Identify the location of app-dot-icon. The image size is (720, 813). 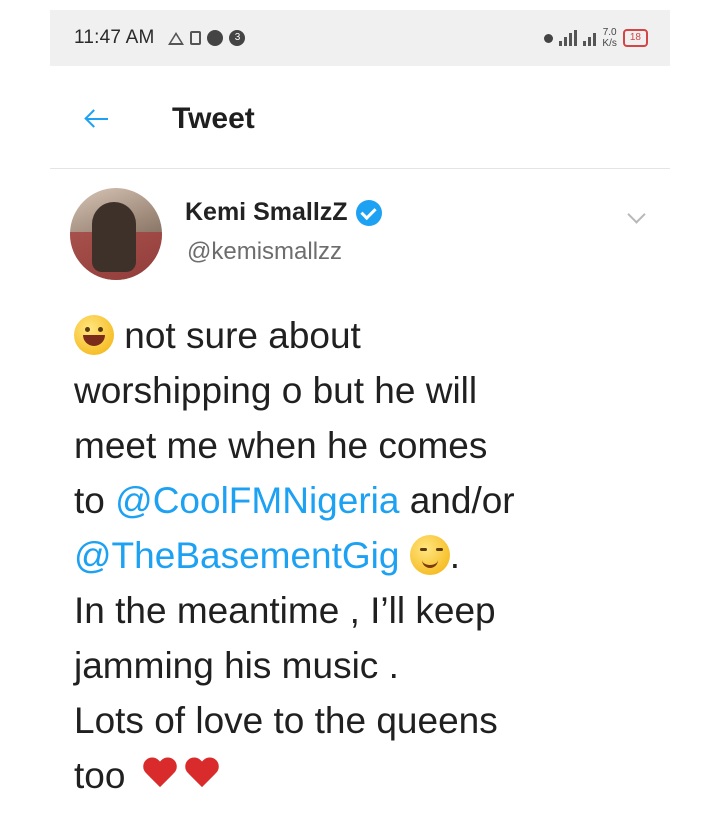
(215, 38).